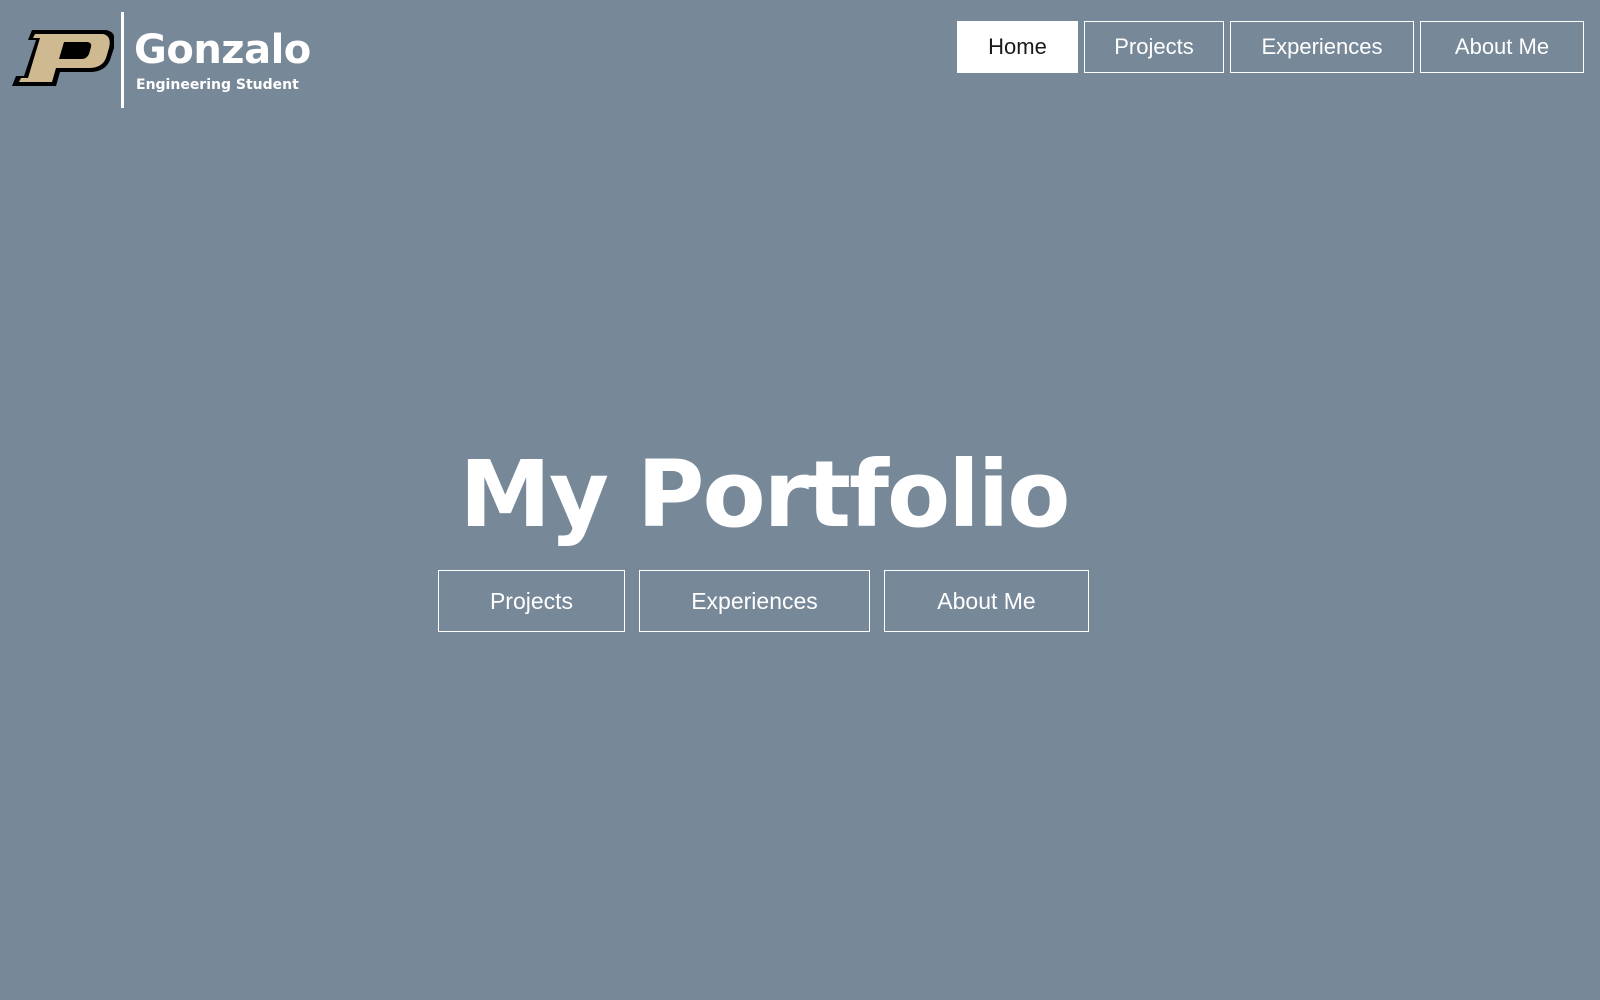 The image size is (1600, 1000). I want to click on hero-experiences-button: Experiences, so click(754, 601).